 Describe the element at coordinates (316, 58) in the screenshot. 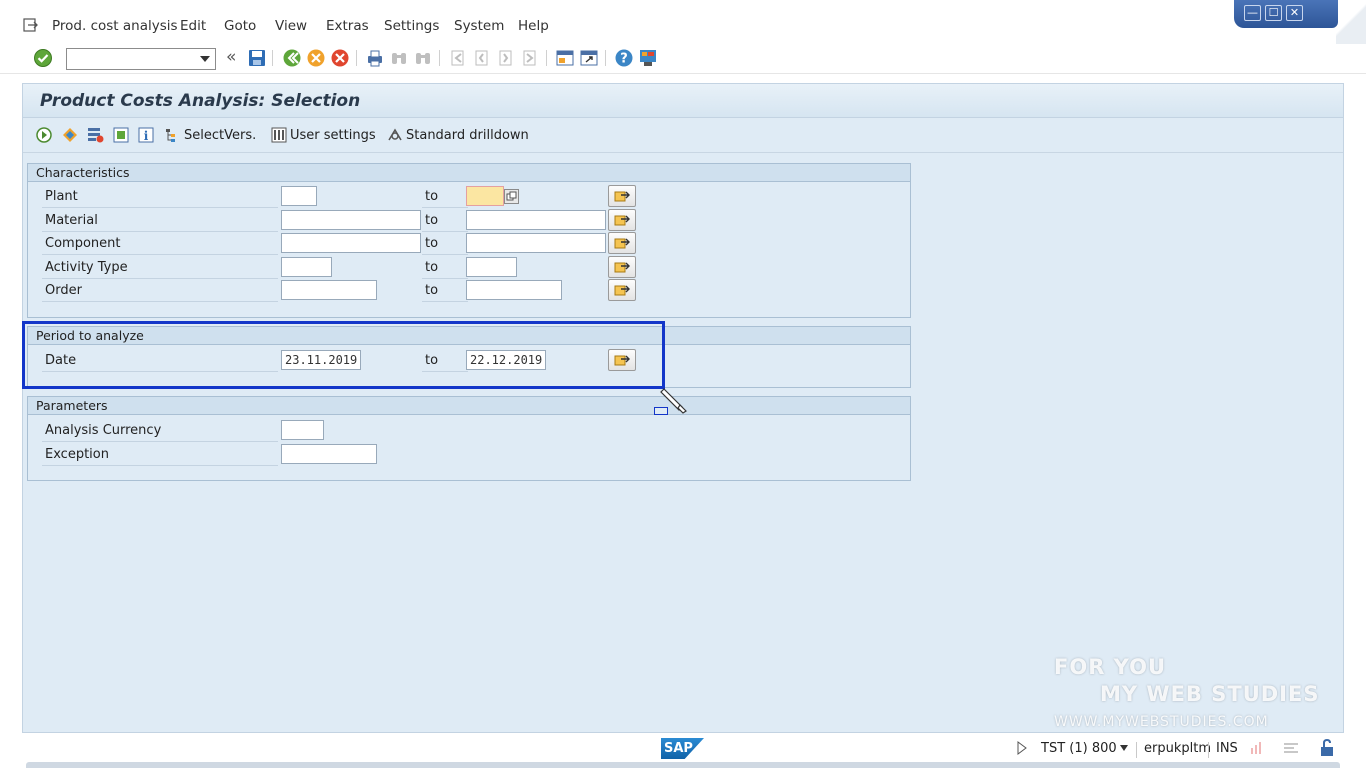

I see `exit-icon` at that location.